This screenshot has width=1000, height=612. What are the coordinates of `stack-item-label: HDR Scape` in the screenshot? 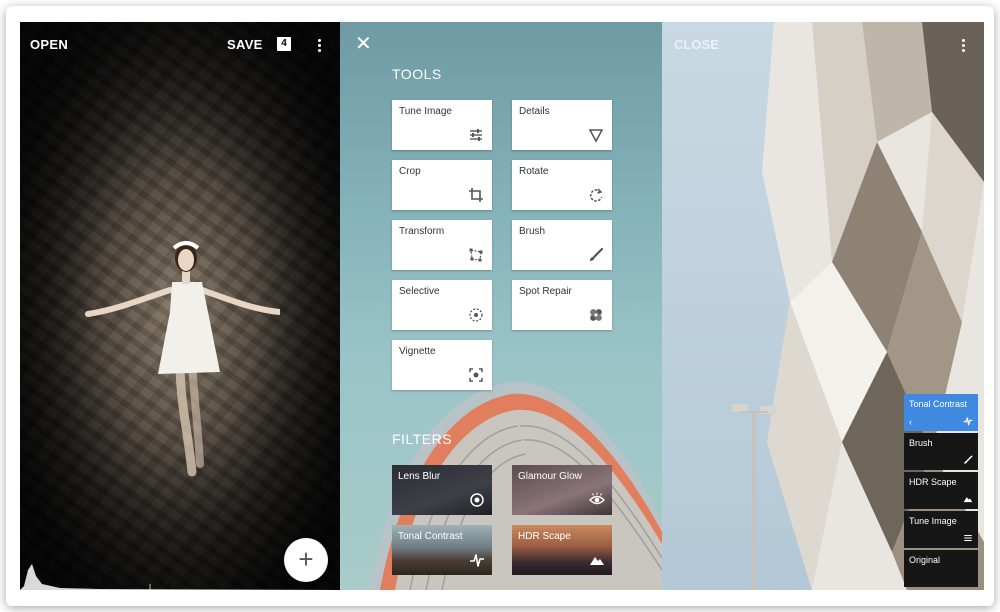 It's located at (933, 482).